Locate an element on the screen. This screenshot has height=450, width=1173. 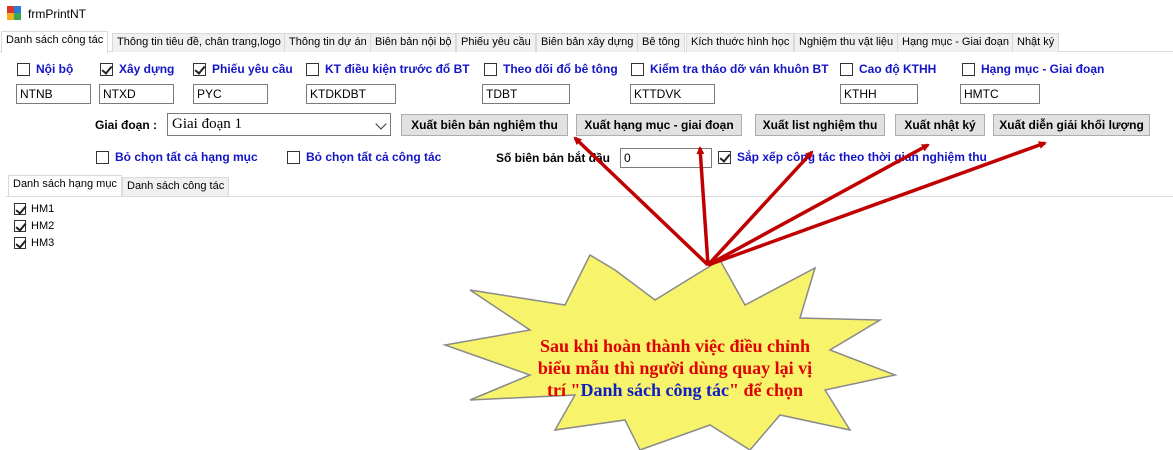
start-number-field is located at coordinates (666, 158).